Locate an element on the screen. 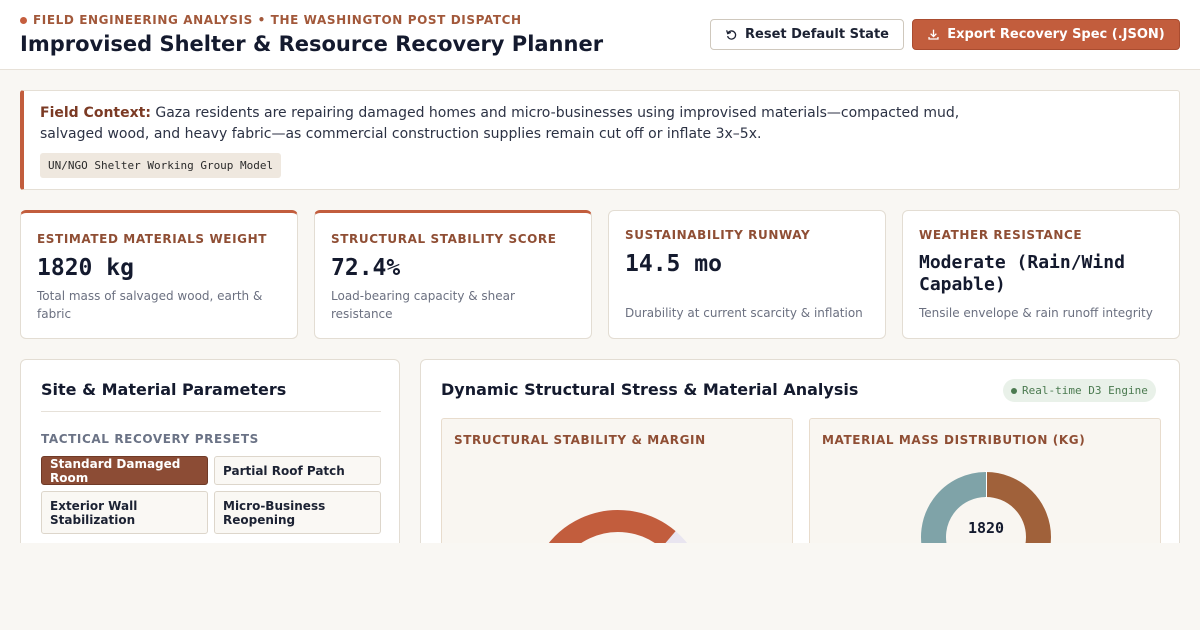 The image size is (1200, 630). preset-exterior-wall-stabilization: Exterior Wall Stabilization is located at coordinates (124, 512).